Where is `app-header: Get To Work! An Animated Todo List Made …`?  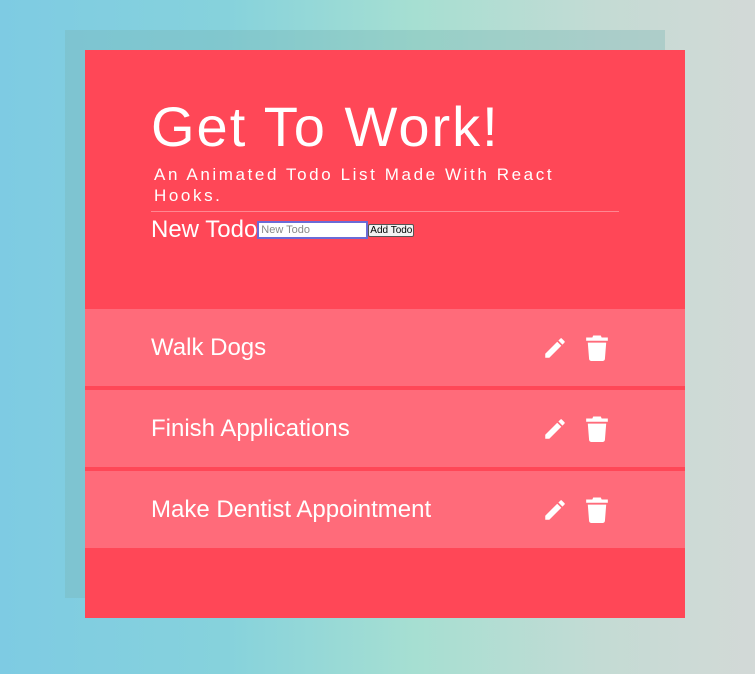 app-header: Get To Work! An Animated Todo List Made … is located at coordinates (385, 169).